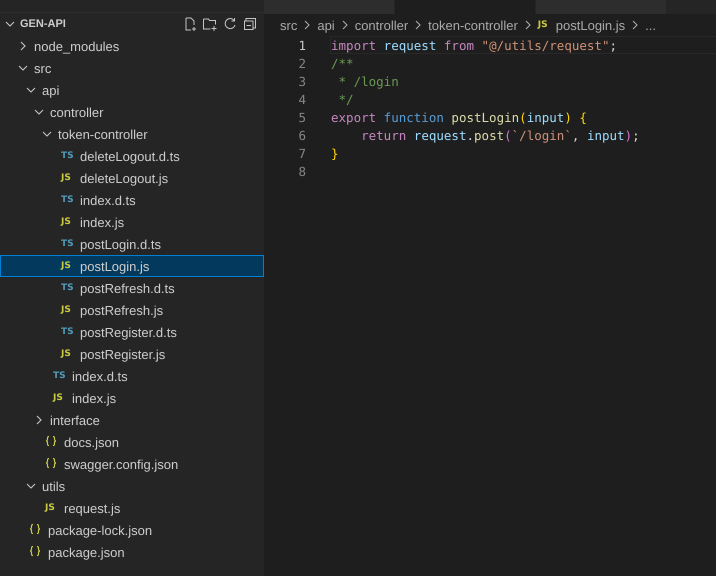 The height and width of the screenshot is (576, 716). What do you see at coordinates (132, 486) in the screenshot?
I see `folder-item: utils` at bounding box center [132, 486].